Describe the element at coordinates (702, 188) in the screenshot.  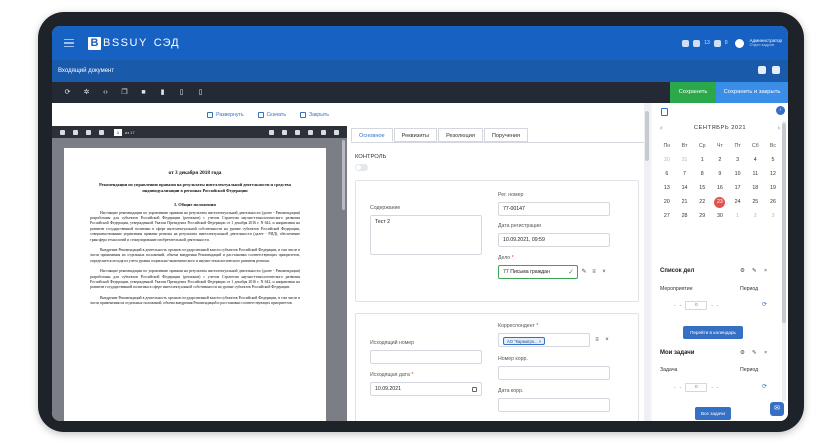
I see `calendar-day: 15` at that location.